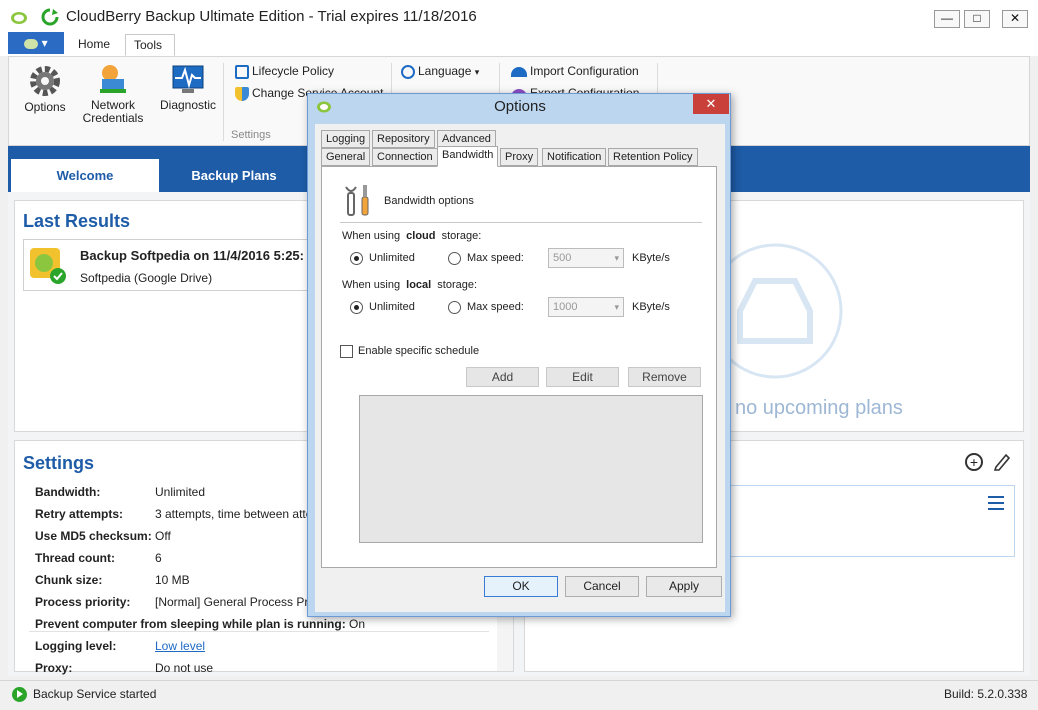 The image size is (1038, 710). Describe the element at coordinates (76, 646) in the screenshot. I see `settings-row-key: Logging level:` at that location.